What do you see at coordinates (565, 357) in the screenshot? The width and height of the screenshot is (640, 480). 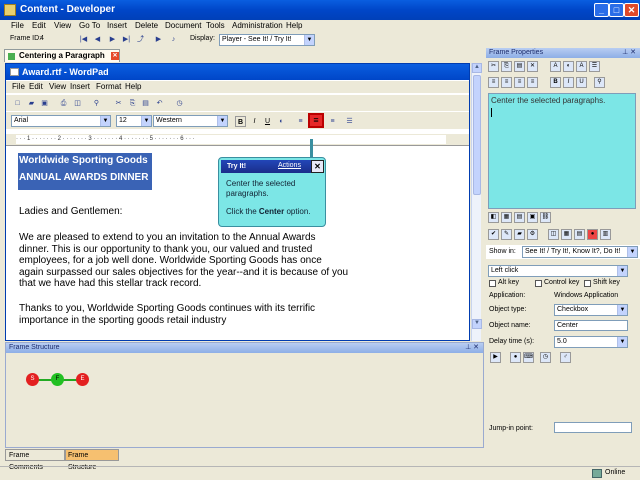 I see `event-icon: ♂` at bounding box center [565, 357].